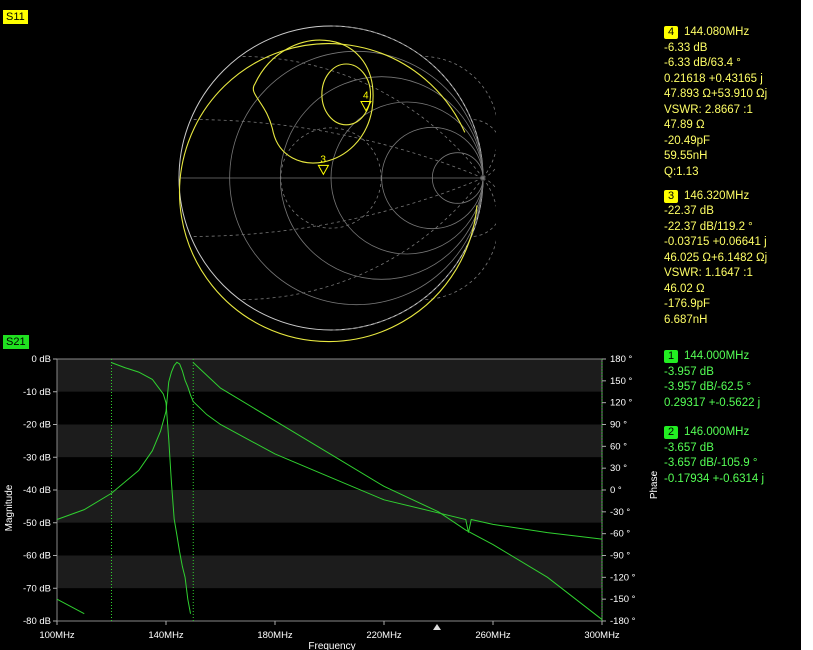  I want to click on marker-value: Q:1.13, so click(681, 171).